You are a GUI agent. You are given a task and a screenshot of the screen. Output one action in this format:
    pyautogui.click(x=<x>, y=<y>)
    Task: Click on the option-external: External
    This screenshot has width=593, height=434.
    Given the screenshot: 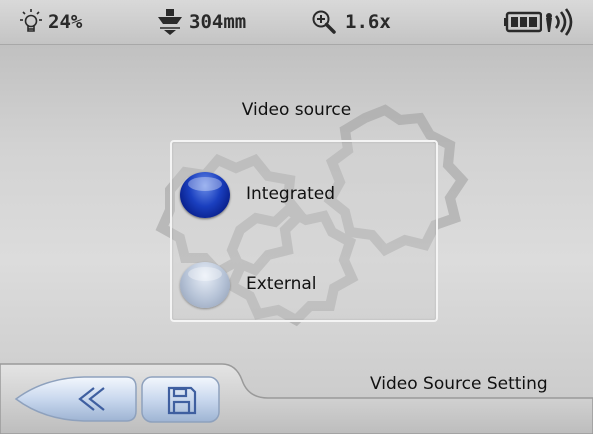 What is the action you would take?
    pyautogui.click(x=305, y=286)
    